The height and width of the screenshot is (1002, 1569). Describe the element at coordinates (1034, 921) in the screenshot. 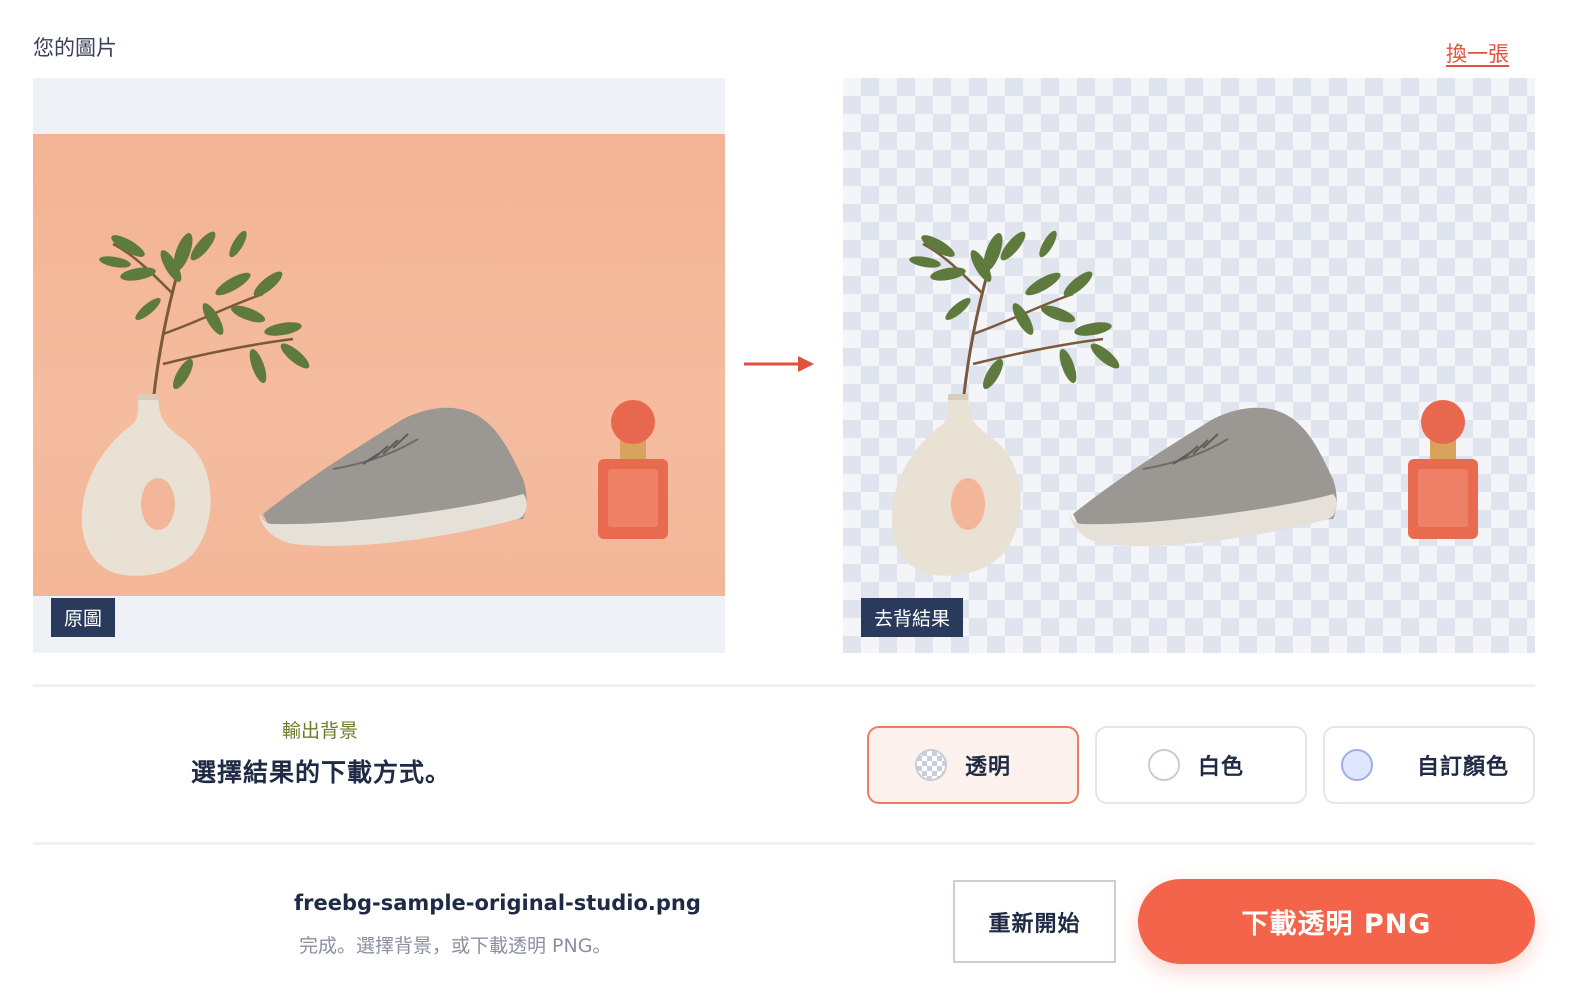

I see `restart-button: 重新開始` at that location.